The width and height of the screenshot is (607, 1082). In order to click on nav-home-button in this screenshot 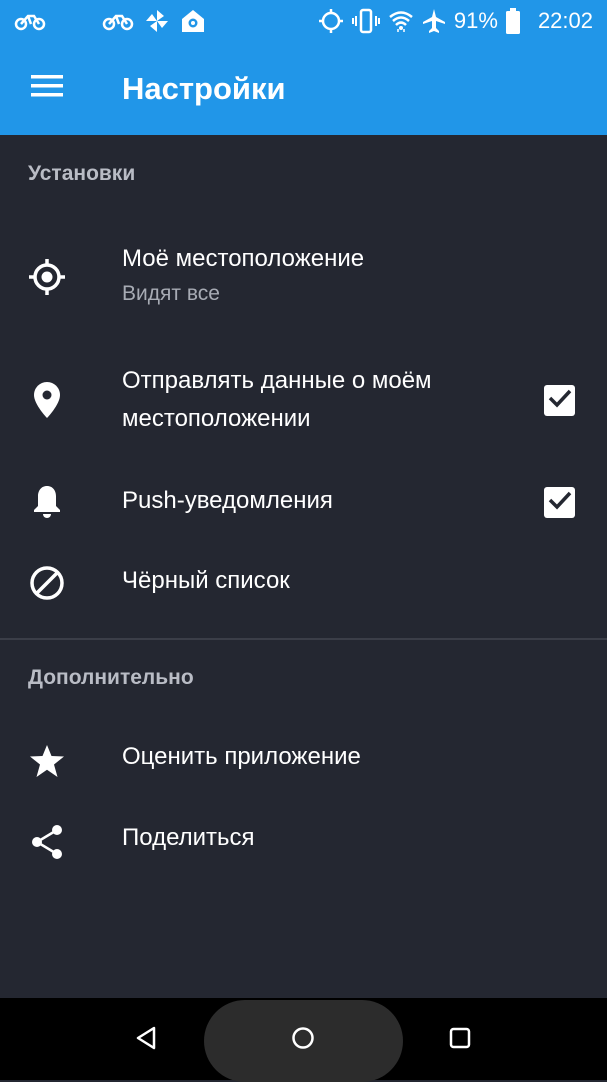, I will do `click(303, 1040)`.